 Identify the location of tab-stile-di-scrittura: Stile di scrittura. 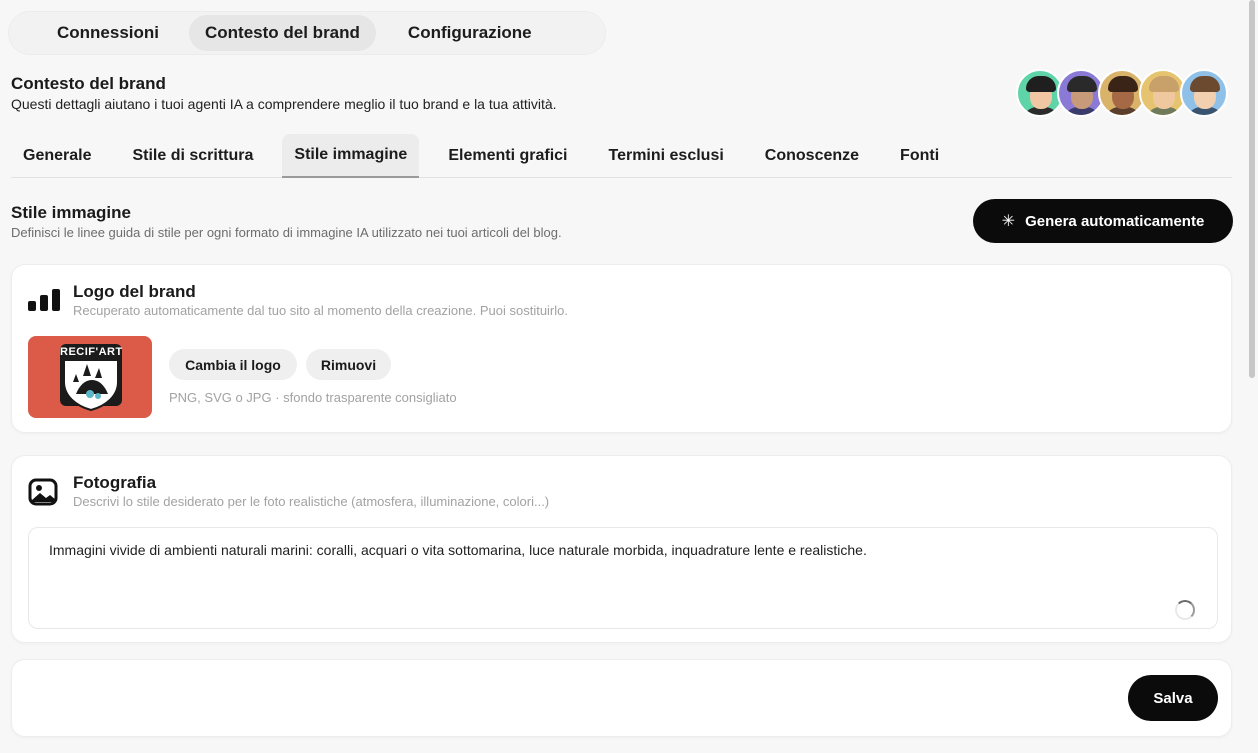
(192, 156).